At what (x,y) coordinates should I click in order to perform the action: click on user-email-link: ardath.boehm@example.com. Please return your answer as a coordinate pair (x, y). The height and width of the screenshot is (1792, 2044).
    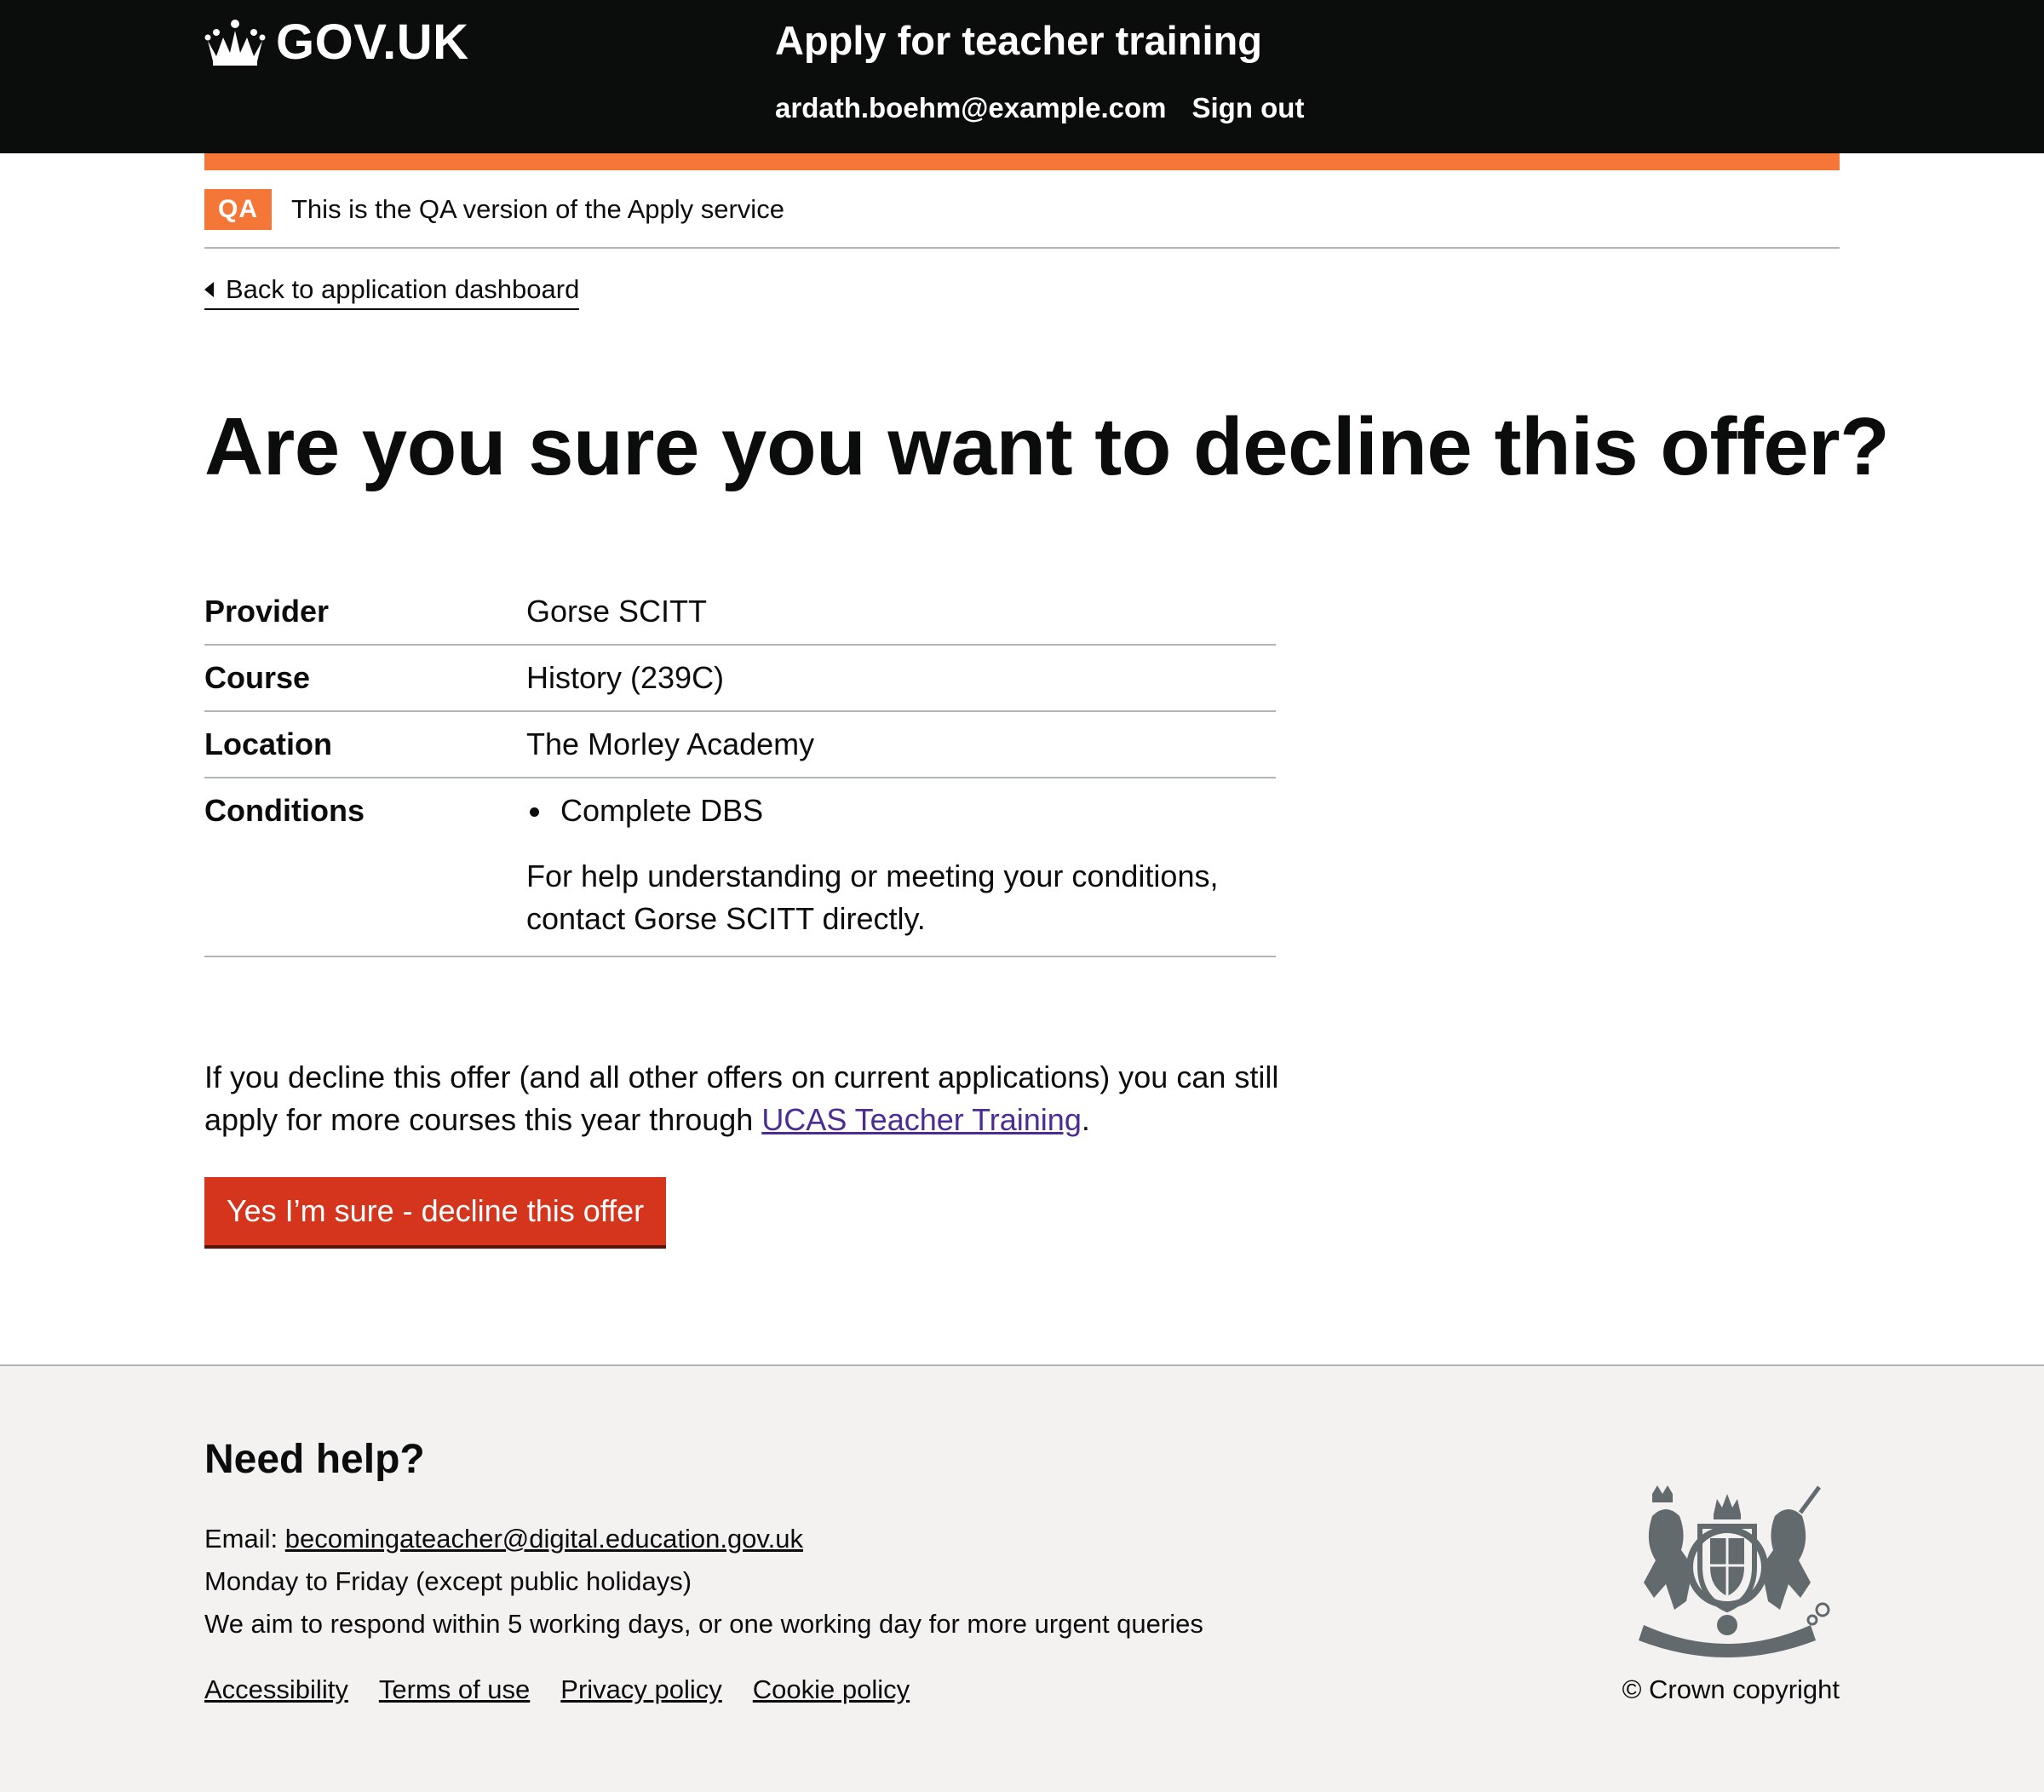
    Looking at the image, I should click on (970, 108).